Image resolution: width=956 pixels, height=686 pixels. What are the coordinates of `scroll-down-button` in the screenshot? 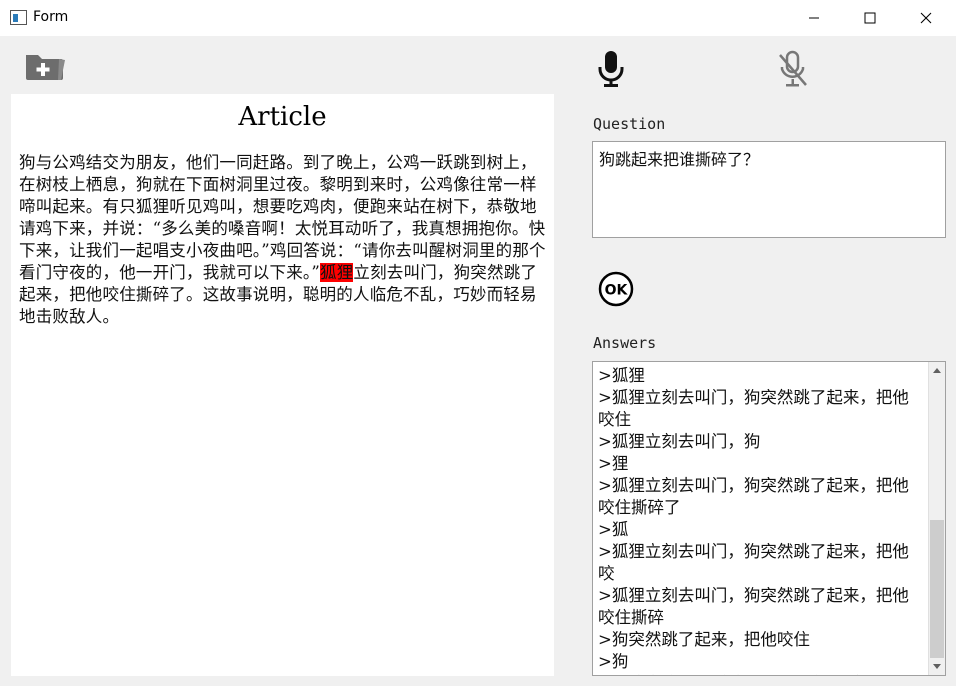 It's located at (937, 667).